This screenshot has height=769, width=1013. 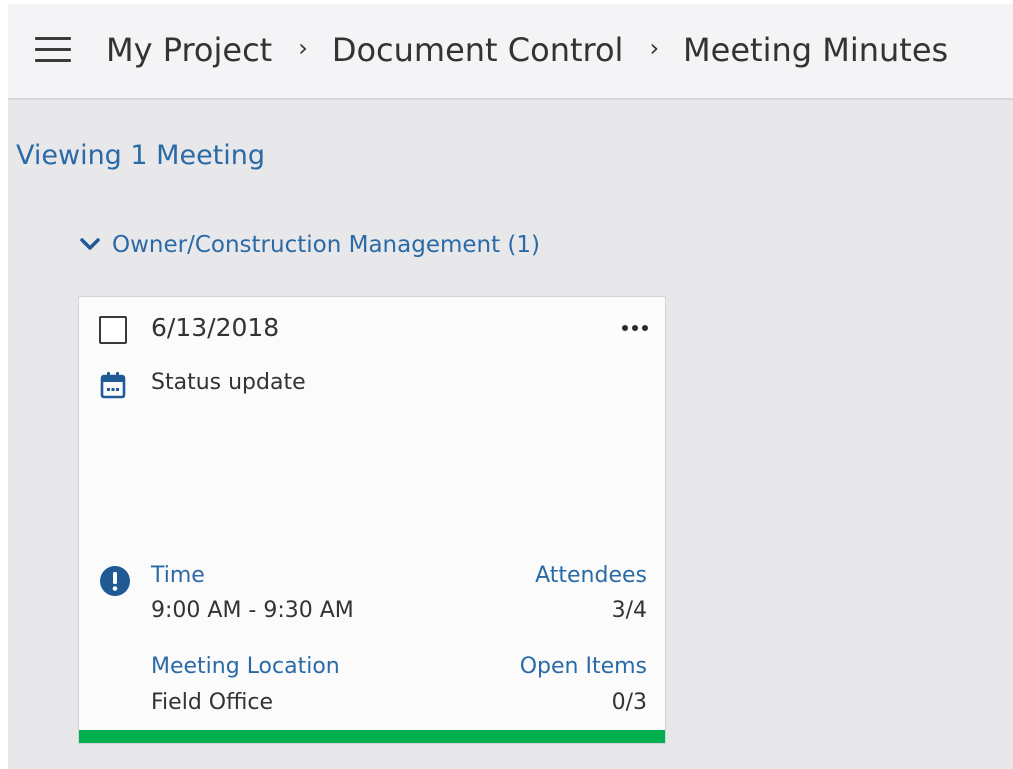 What do you see at coordinates (189, 50) in the screenshot?
I see `breadcrumb-item-project: My Project` at bounding box center [189, 50].